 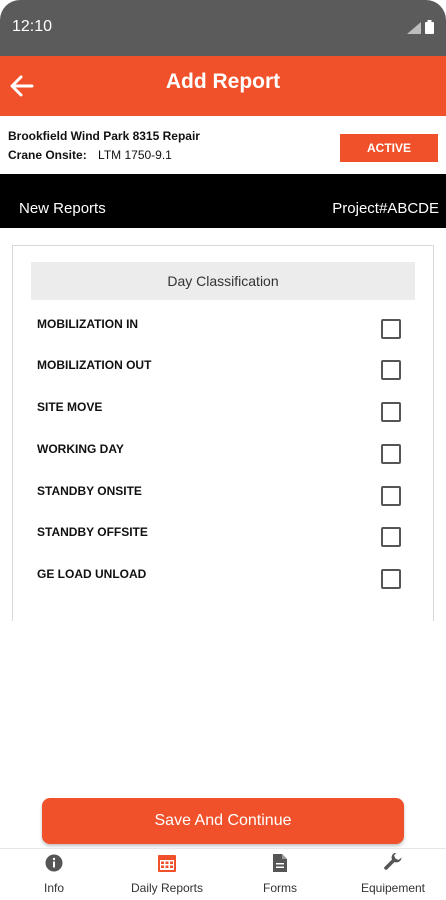 I want to click on site-move-checkbox, so click(x=391, y=412).